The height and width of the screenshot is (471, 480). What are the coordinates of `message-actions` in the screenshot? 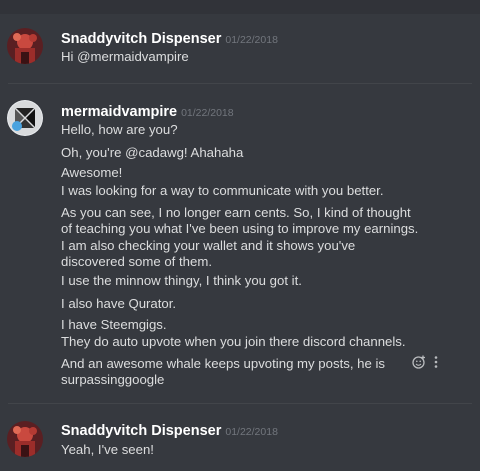 It's located at (425, 364).